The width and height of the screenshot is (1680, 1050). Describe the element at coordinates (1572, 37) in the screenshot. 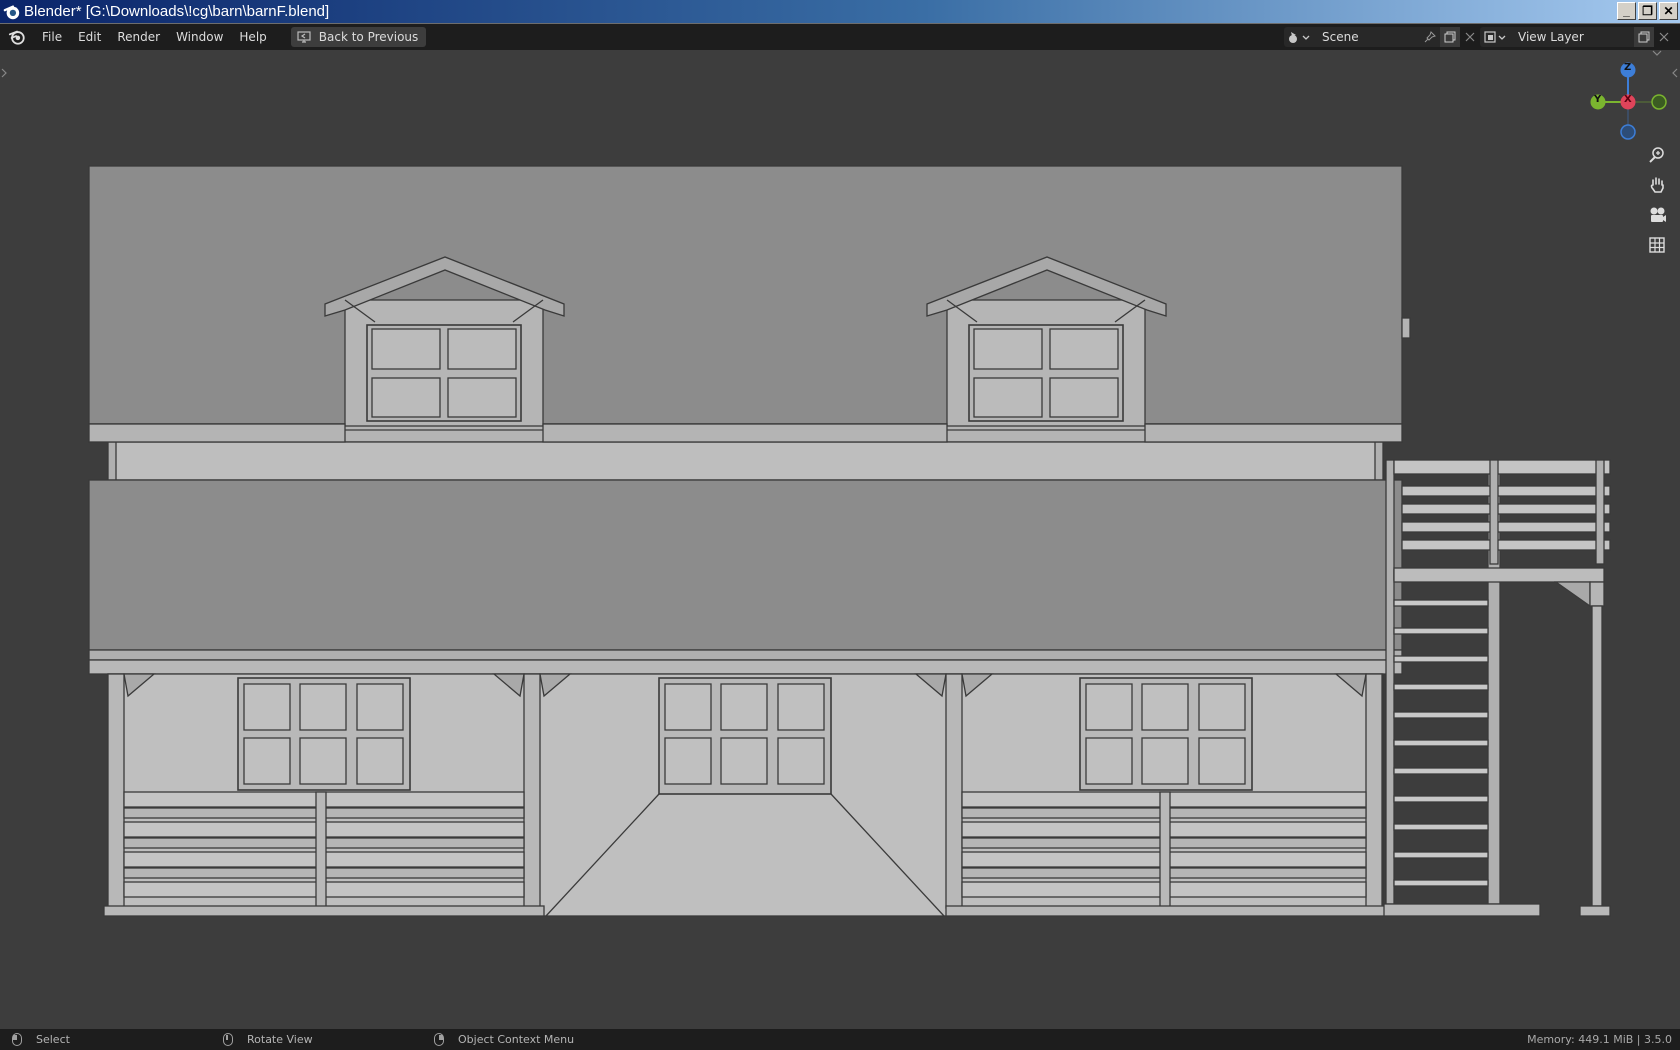

I see `view-layer-name-field: View Layer` at that location.